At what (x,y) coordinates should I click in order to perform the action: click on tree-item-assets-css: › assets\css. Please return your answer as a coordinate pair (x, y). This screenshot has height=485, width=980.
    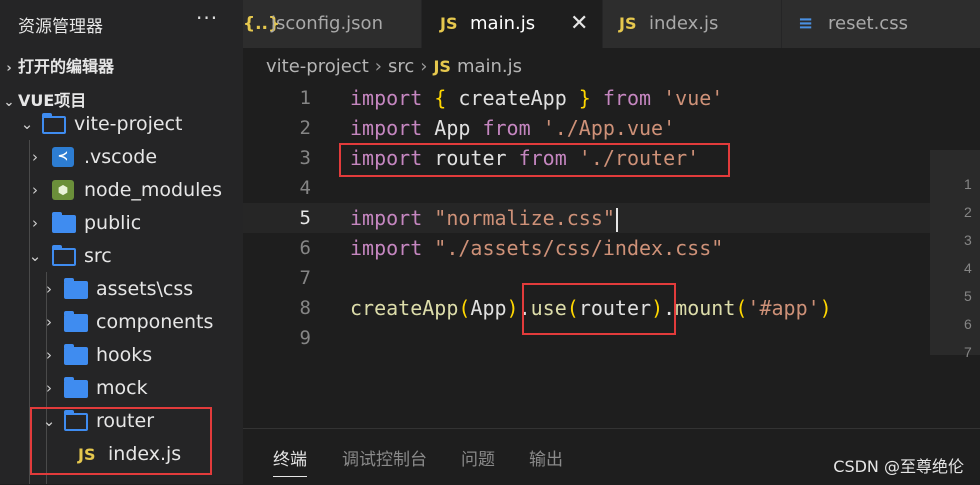
    Looking at the image, I should click on (121, 289).